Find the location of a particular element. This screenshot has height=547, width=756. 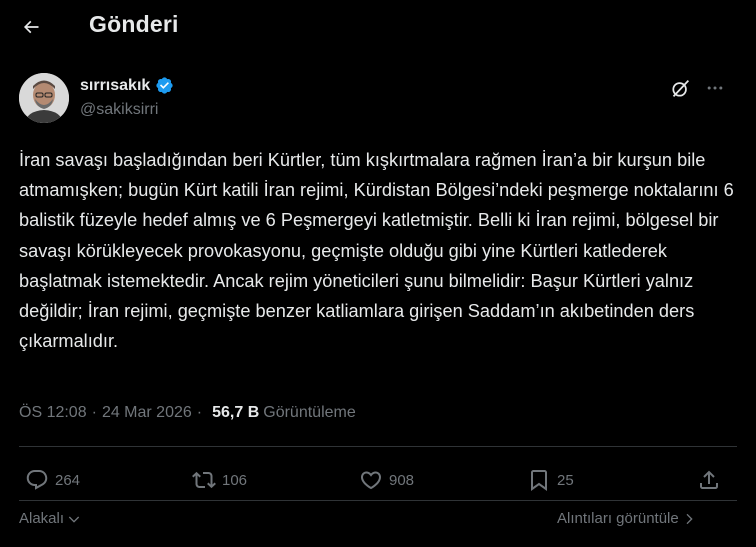

author-display-name: sırrısakık is located at coordinates (115, 86).